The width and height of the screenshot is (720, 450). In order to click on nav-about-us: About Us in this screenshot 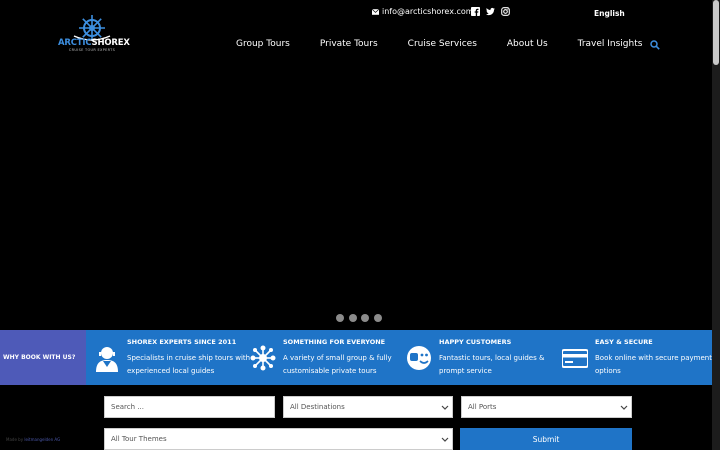, I will do `click(527, 44)`.